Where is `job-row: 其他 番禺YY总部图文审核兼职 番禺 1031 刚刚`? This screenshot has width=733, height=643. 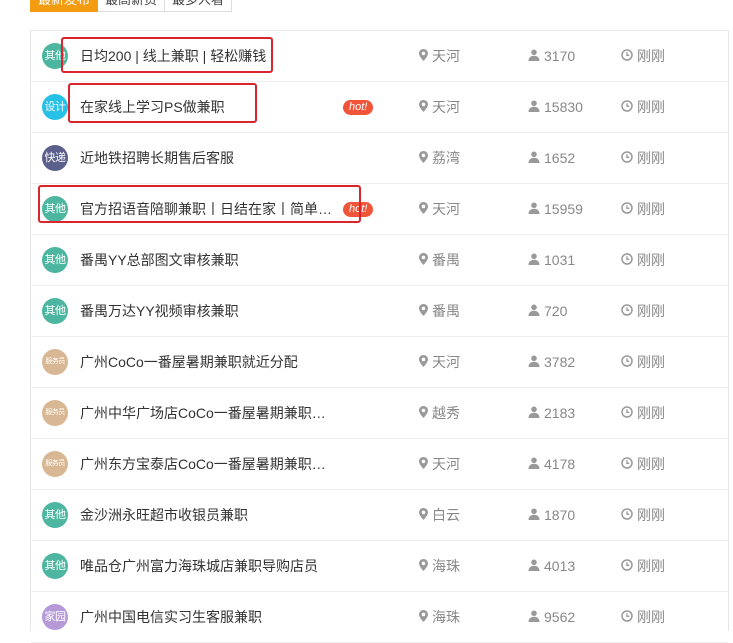 job-row: 其他 番禺YY总部图文审核兼职 番禺 1031 刚刚 is located at coordinates (379, 260).